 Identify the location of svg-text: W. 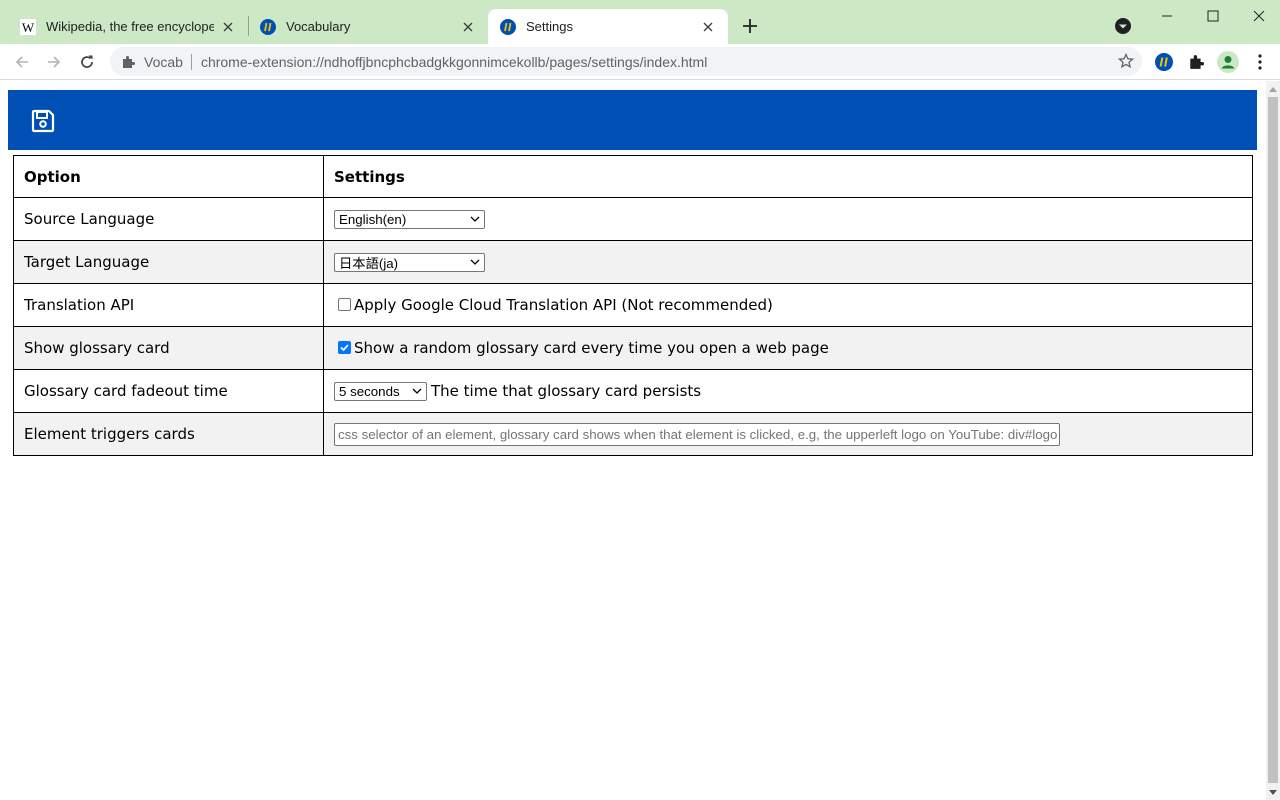
(28, 27).